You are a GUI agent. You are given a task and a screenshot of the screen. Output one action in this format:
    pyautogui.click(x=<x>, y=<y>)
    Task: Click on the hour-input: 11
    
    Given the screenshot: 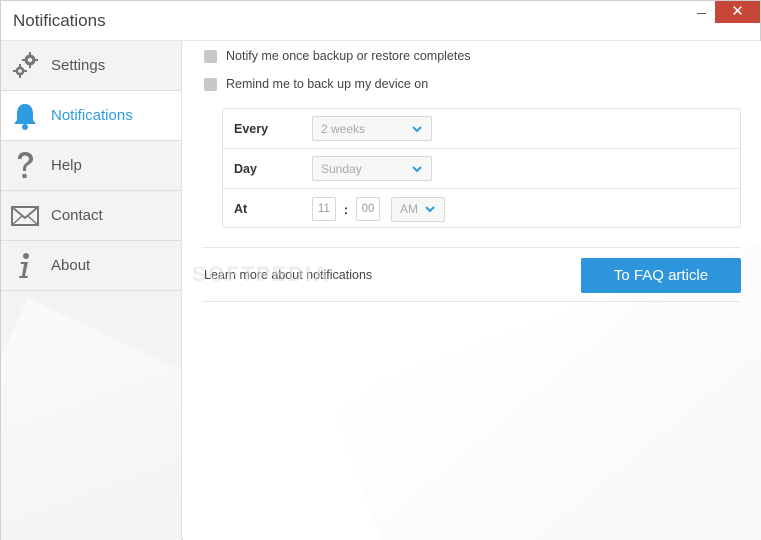 What is the action you would take?
    pyautogui.click(x=324, y=209)
    